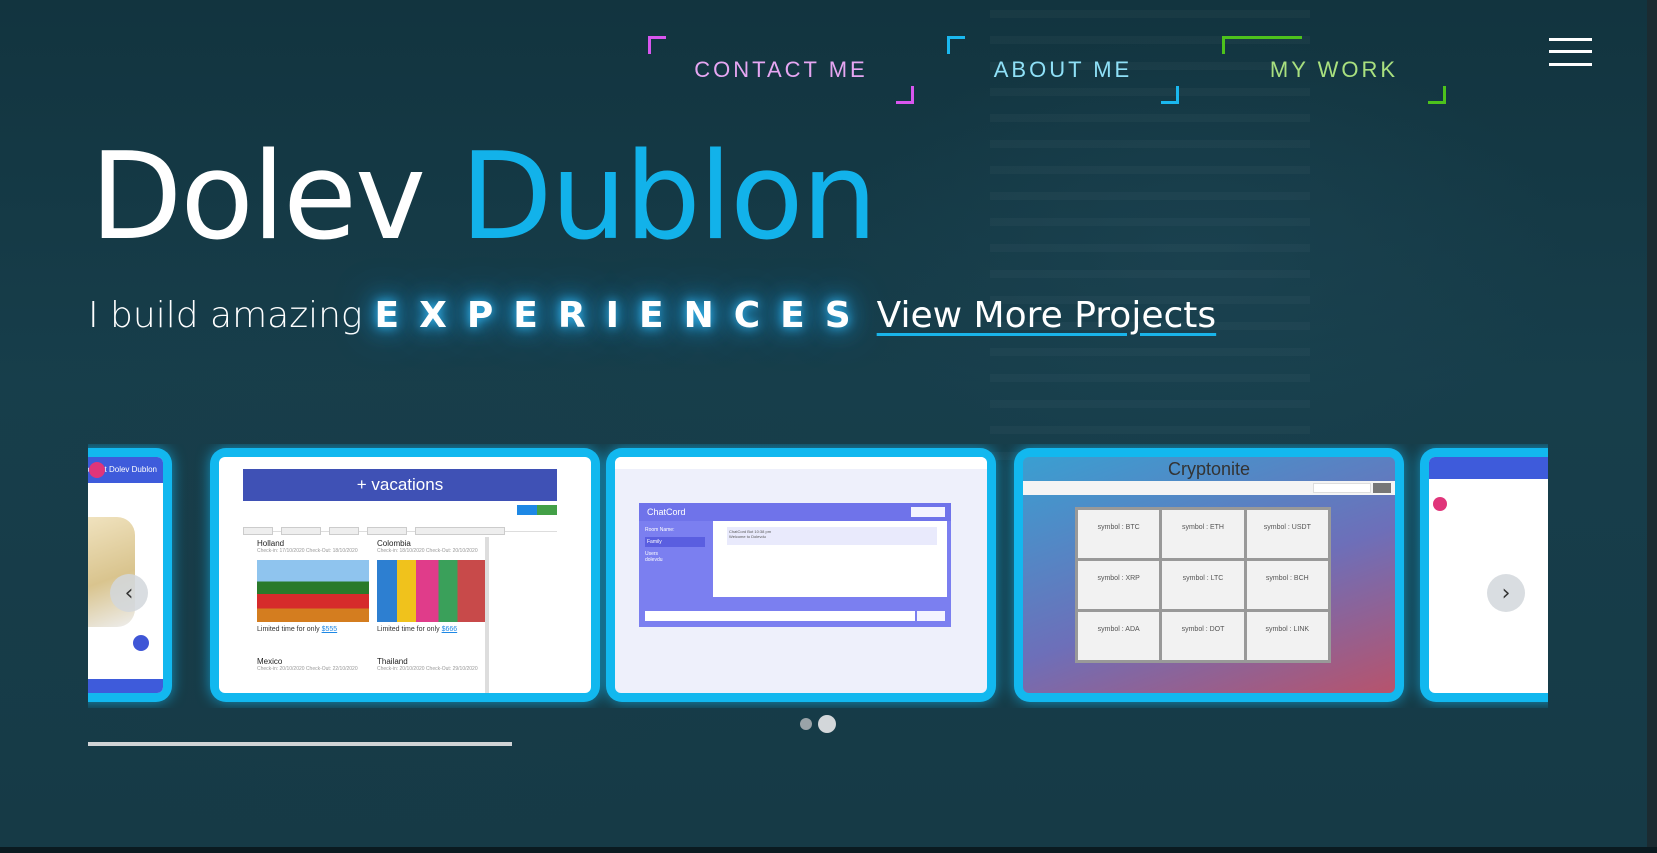  Describe the element at coordinates (1382, 488) in the screenshot. I see `search-button` at that location.